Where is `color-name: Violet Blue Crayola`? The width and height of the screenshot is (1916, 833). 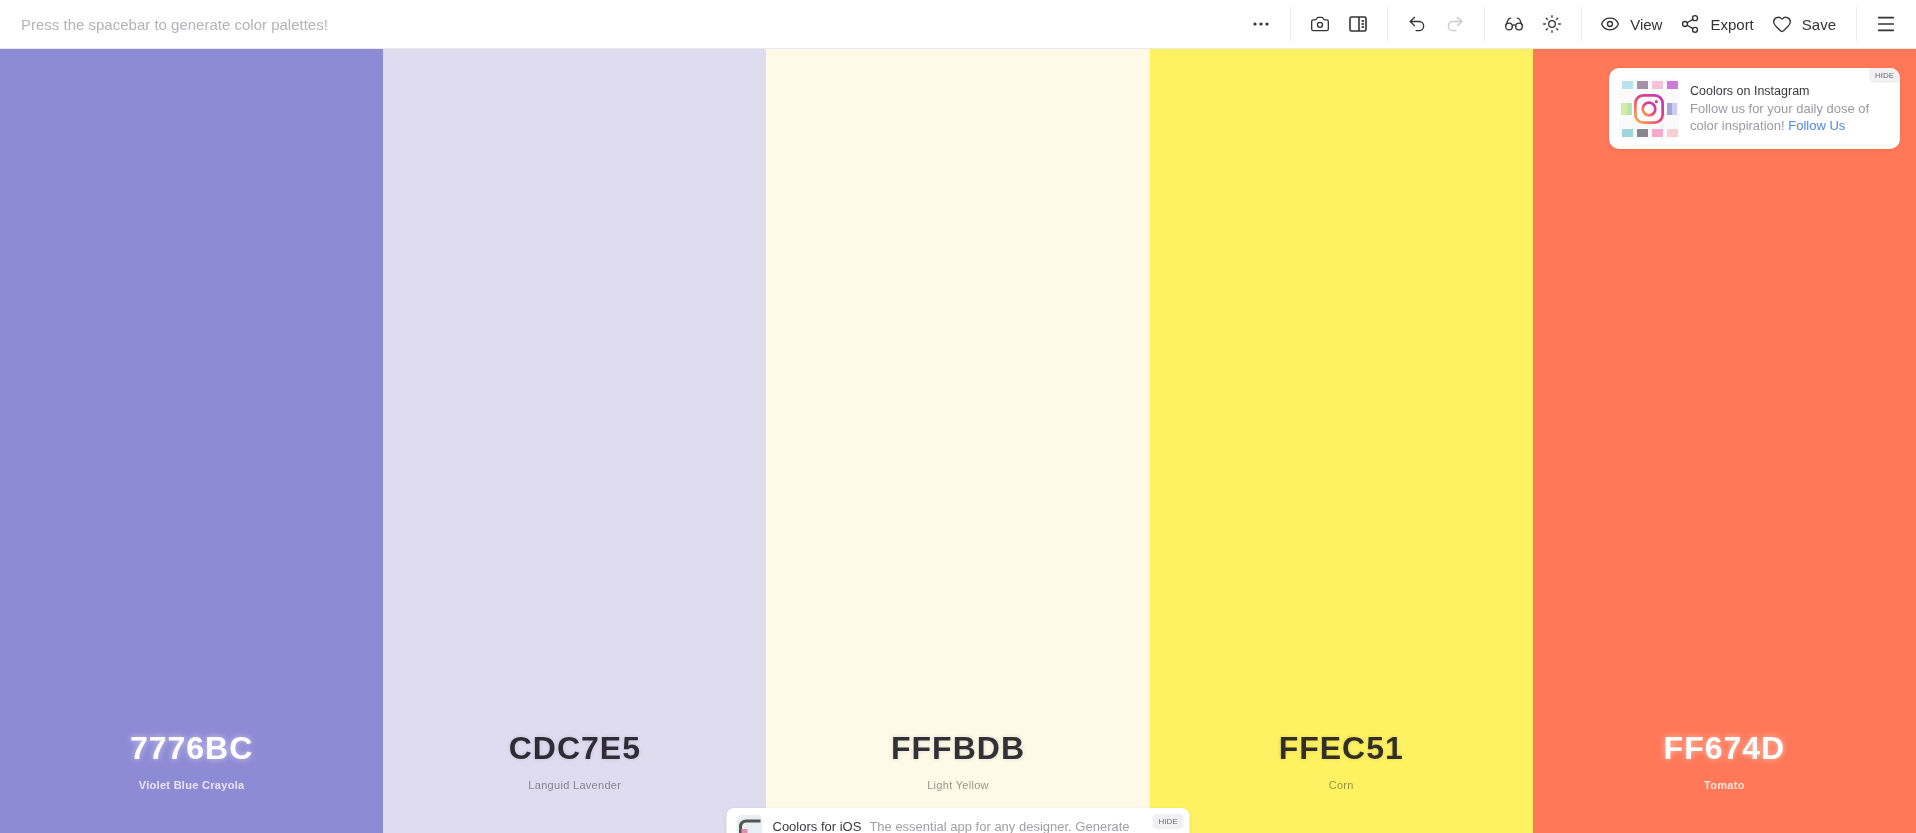
color-name: Violet Blue Crayola is located at coordinates (191, 785).